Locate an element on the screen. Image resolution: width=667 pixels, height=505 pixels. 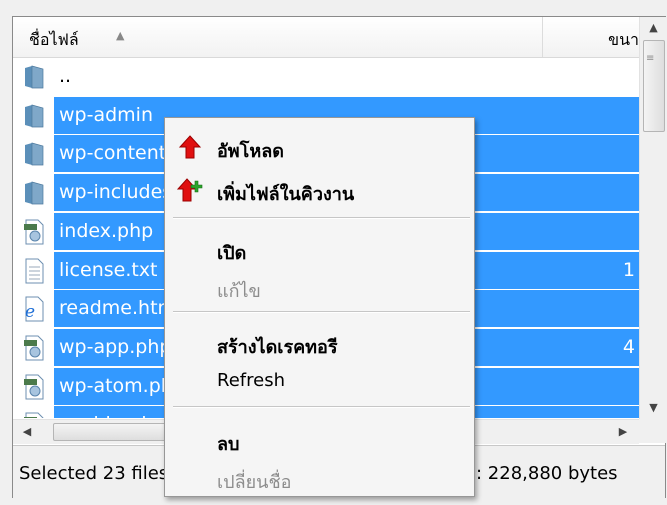
text-file-icon is located at coordinates (34, 271).